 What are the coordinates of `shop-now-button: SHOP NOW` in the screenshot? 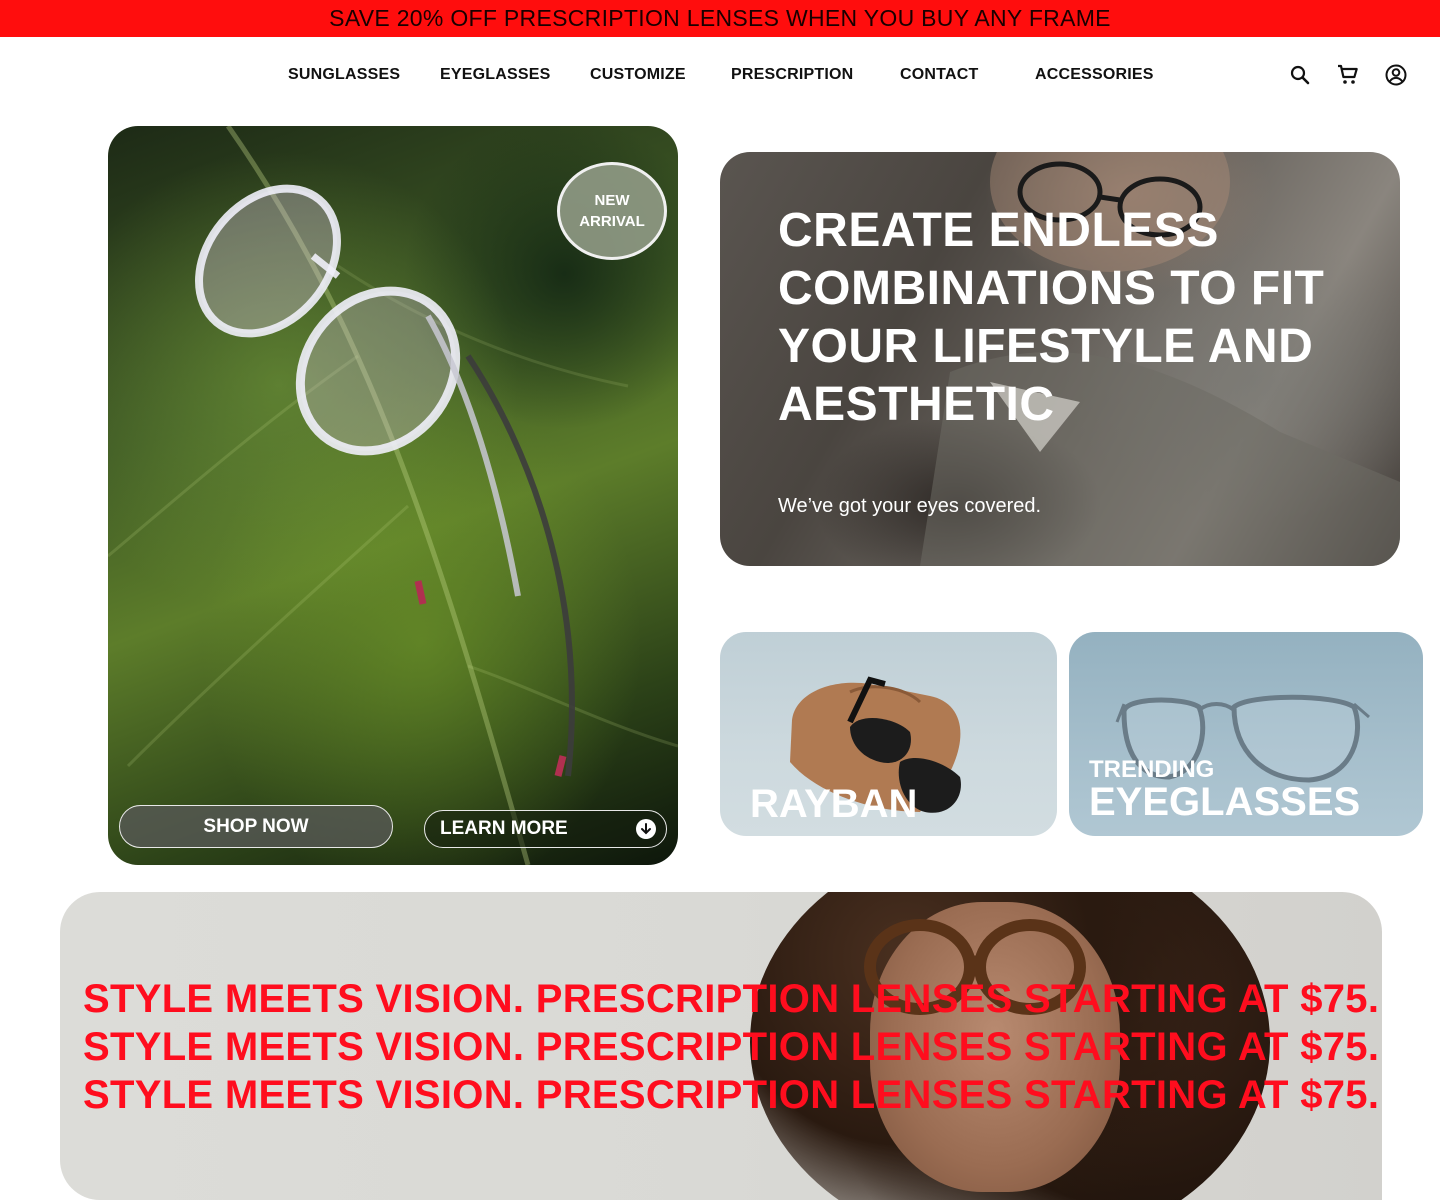 It's located at (256, 826).